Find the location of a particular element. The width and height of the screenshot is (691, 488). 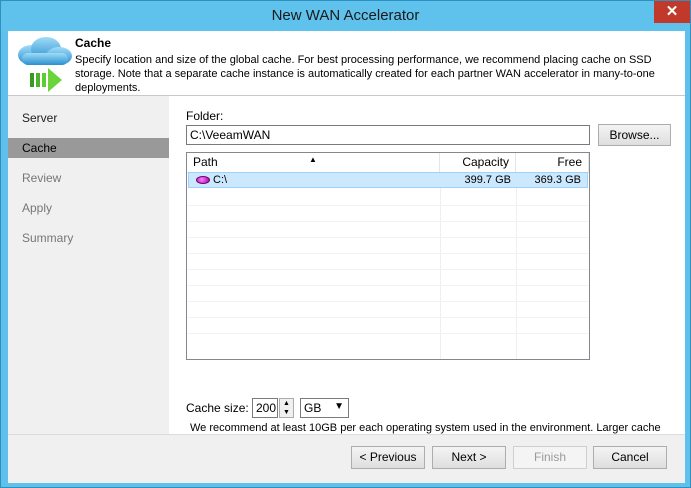

step-server: Server is located at coordinates (88, 118).